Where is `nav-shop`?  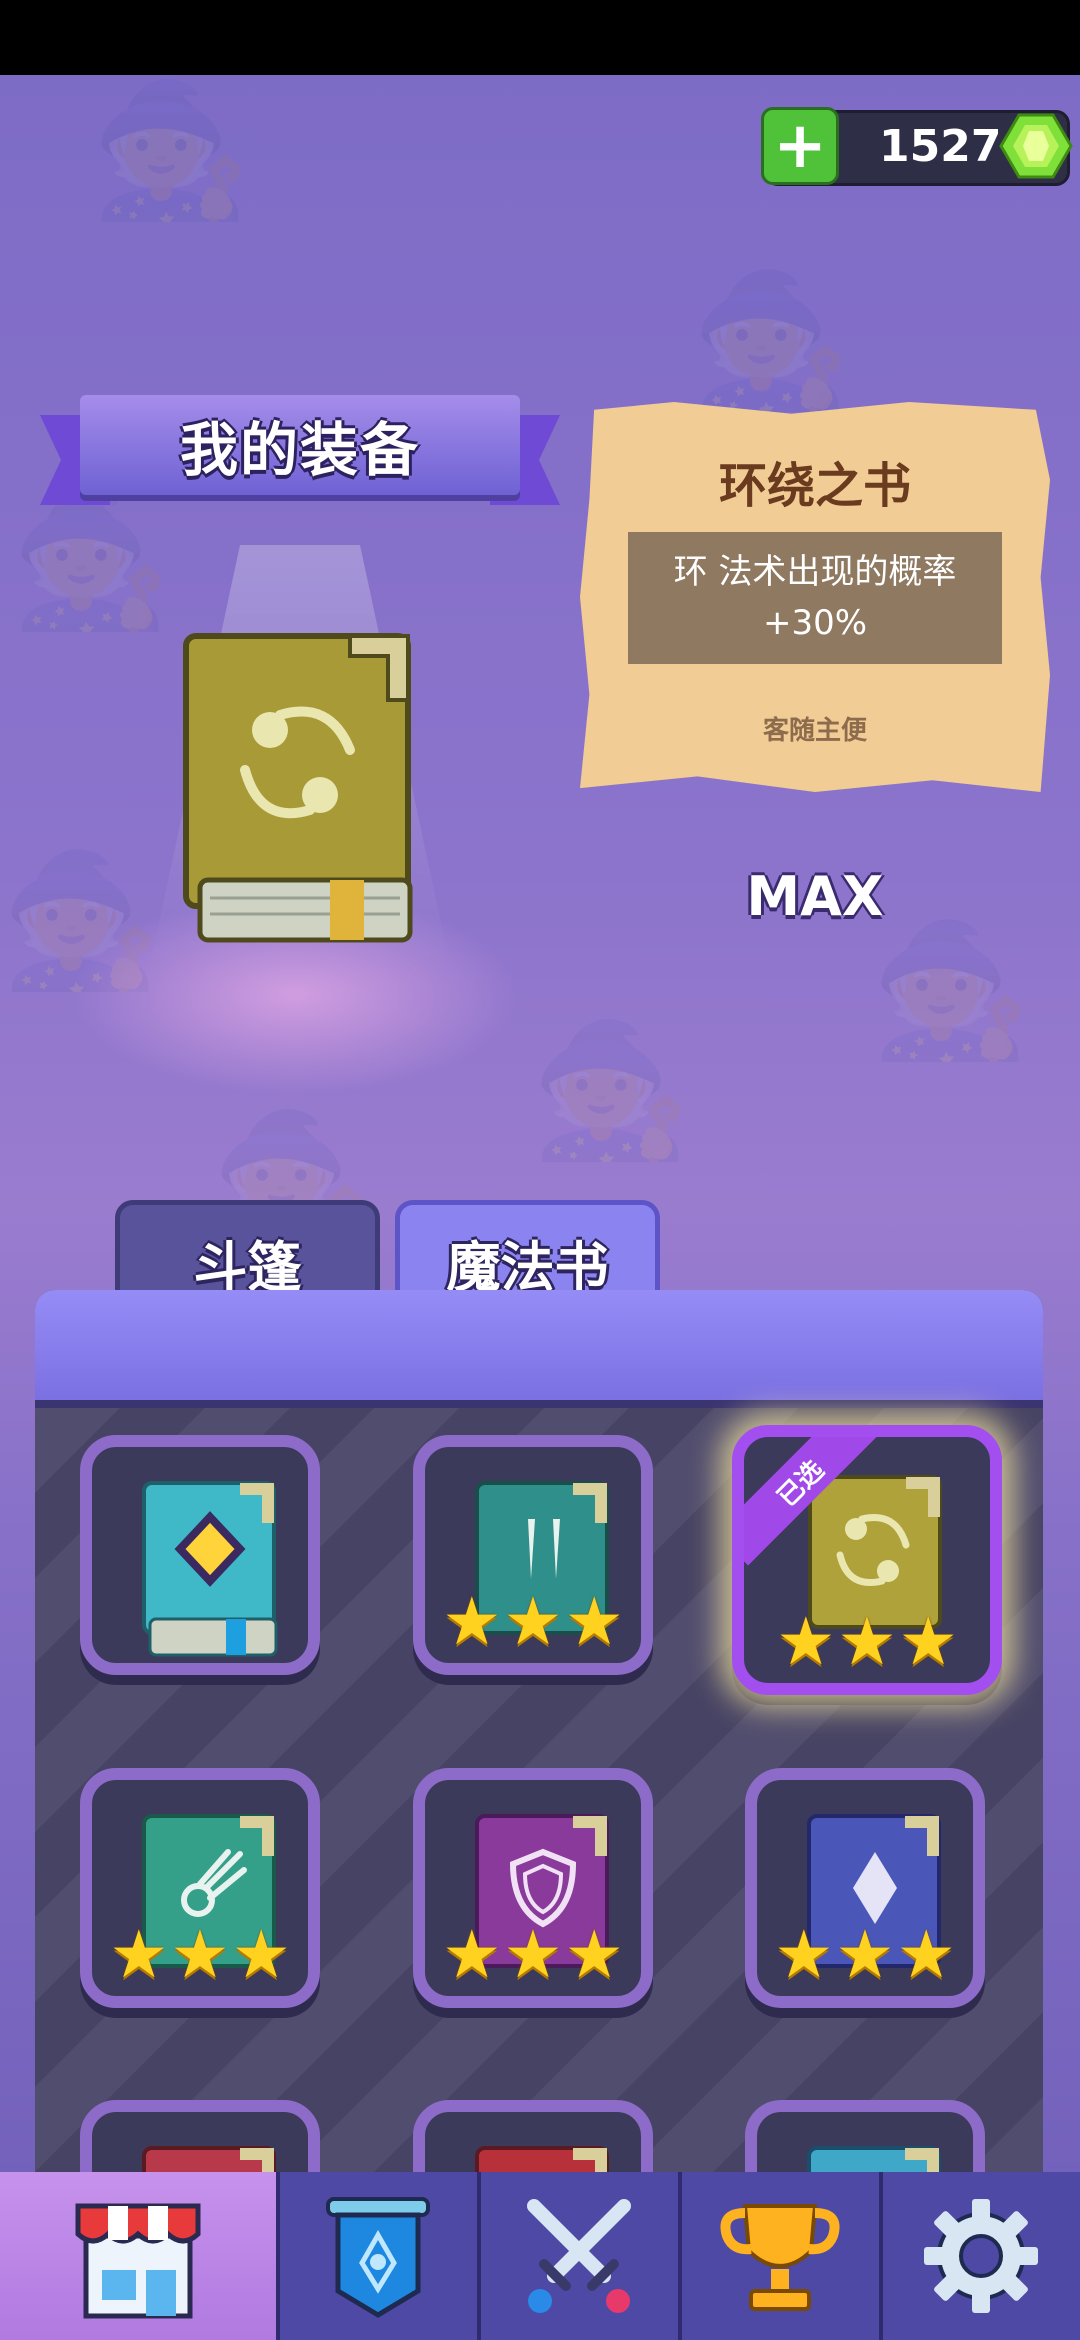
nav-shop is located at coordinates (140, 2256).